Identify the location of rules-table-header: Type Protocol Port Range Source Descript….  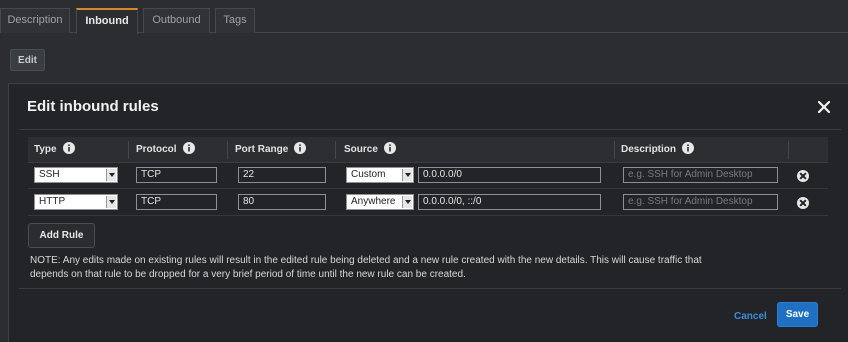
(428, 150).